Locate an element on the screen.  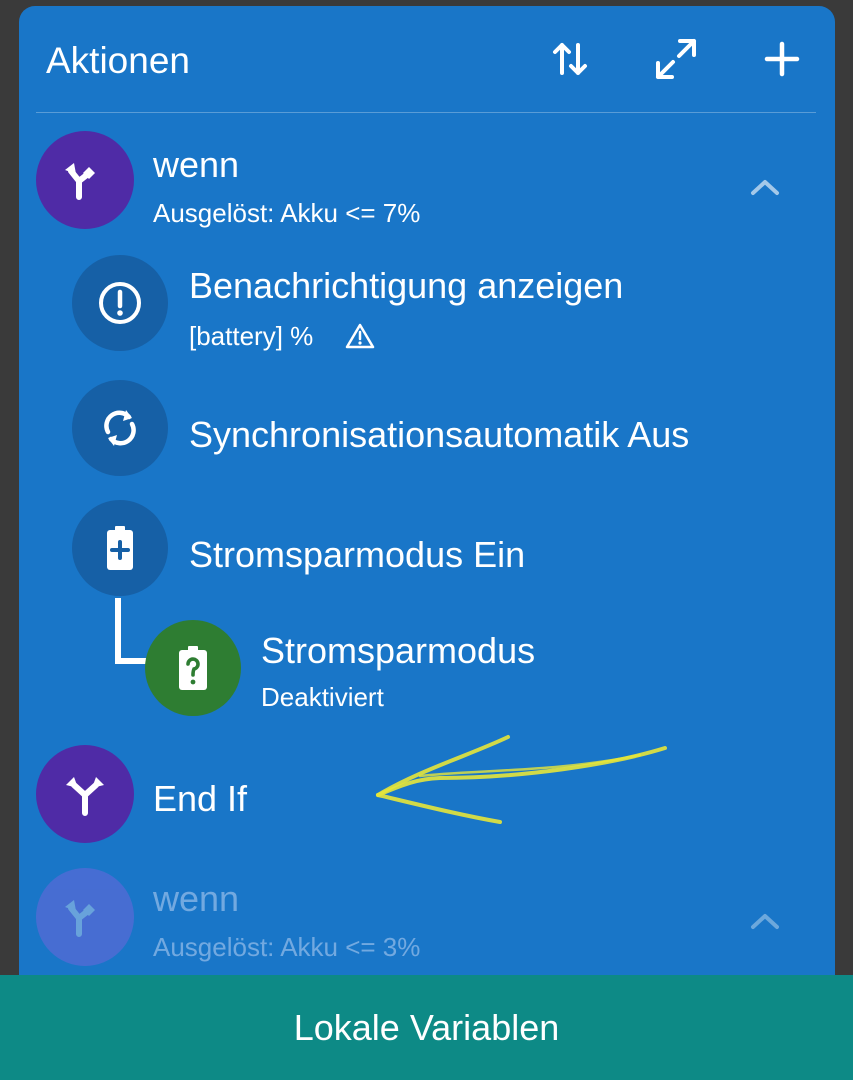
condition-end-if: End If is located at coordinates (427, 798).